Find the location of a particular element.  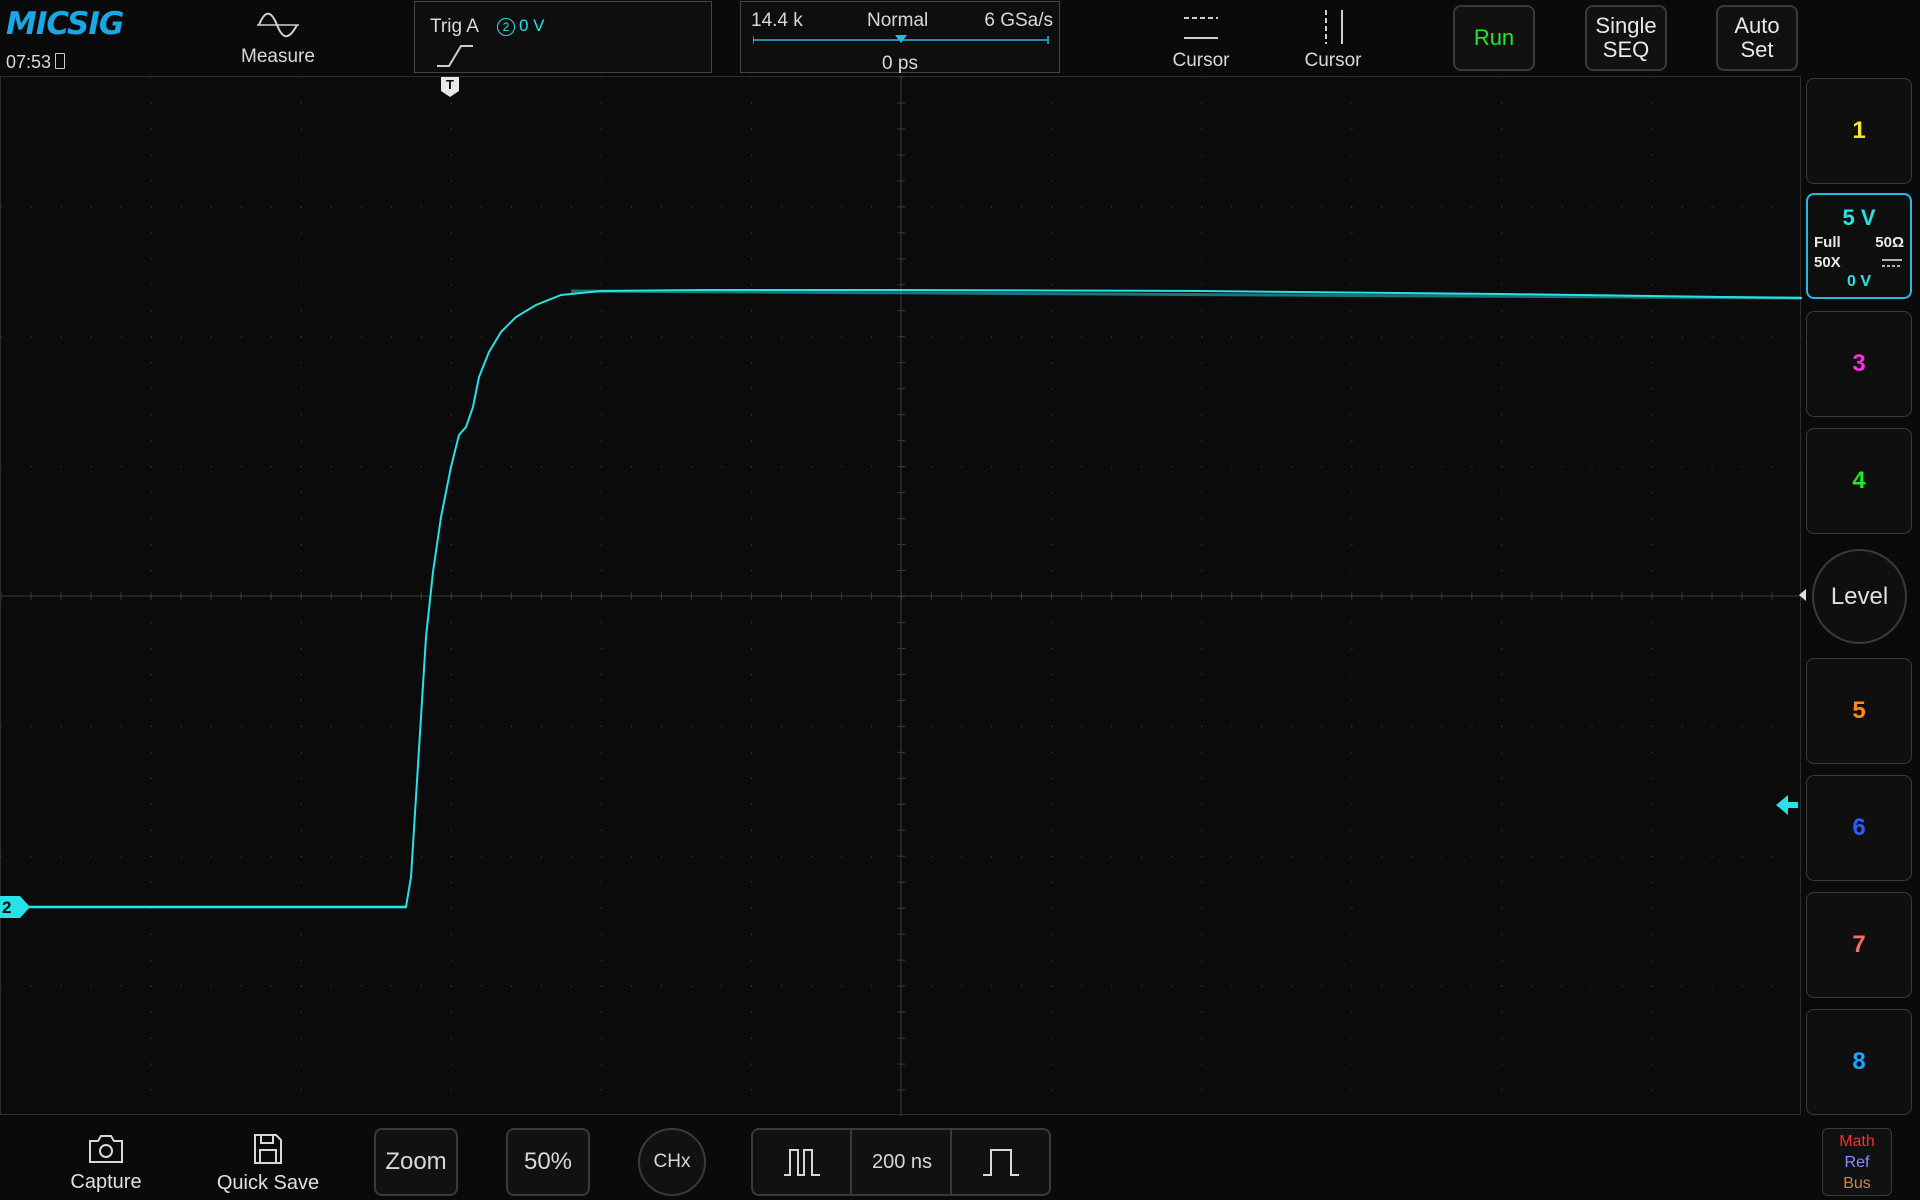

seq-label: SEQ is located at coordinates (1626, 49).